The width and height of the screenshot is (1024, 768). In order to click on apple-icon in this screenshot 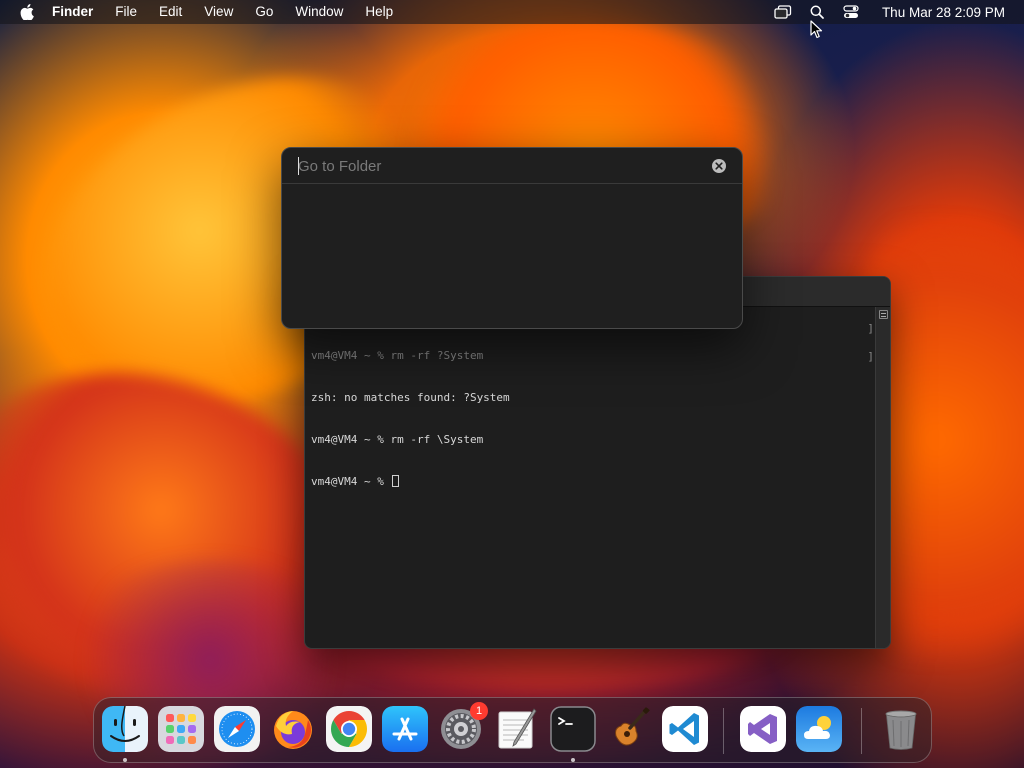, I will do `click(27, 12)`.